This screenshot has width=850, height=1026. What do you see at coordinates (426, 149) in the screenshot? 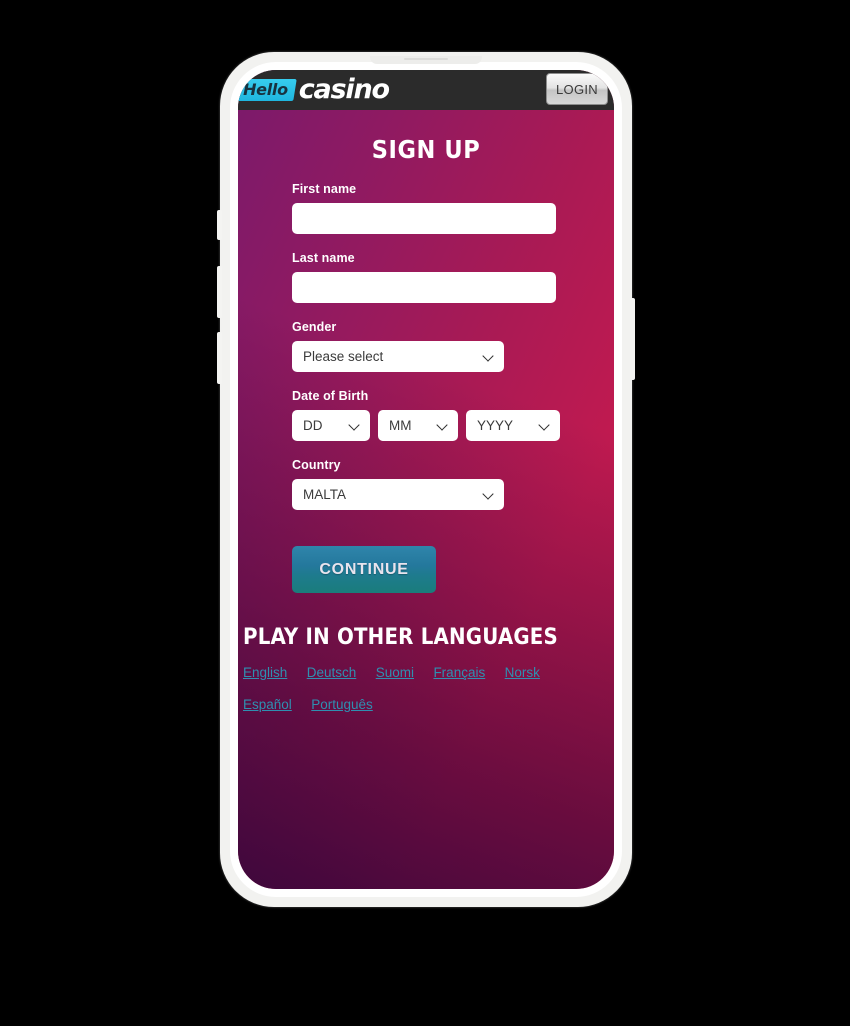
I see `page-title: SIGN UP` at bounding box center [426, 149].